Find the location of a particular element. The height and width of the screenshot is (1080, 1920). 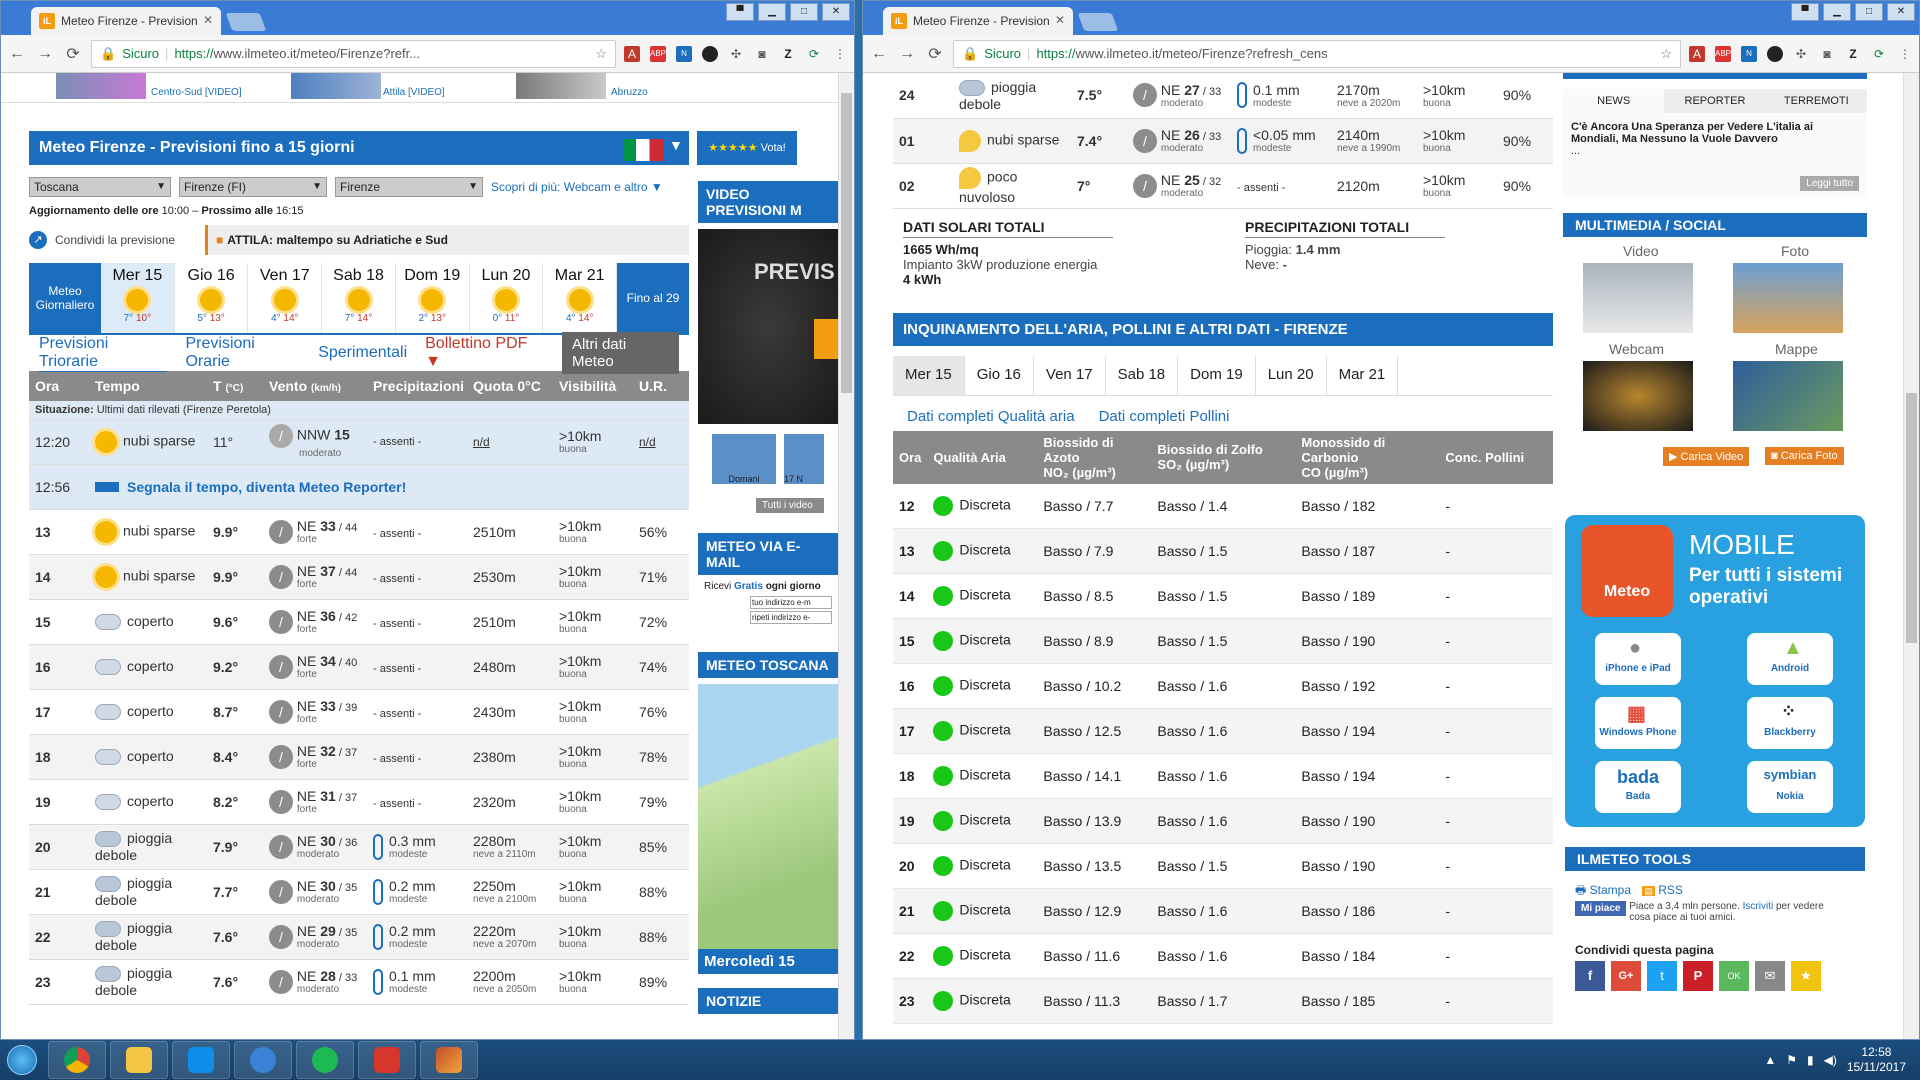

matlab-taskbar-button is located at coordinates (449, 1060).